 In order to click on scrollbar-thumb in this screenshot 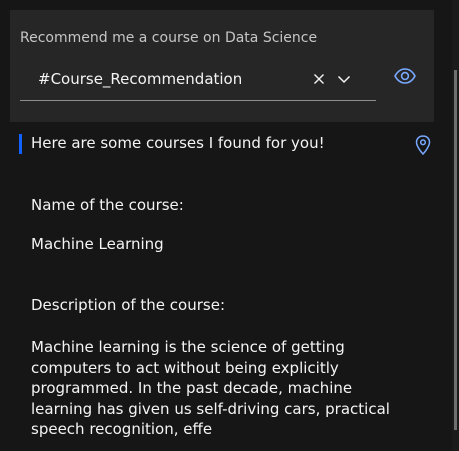, I will do `click(455, 250)`.